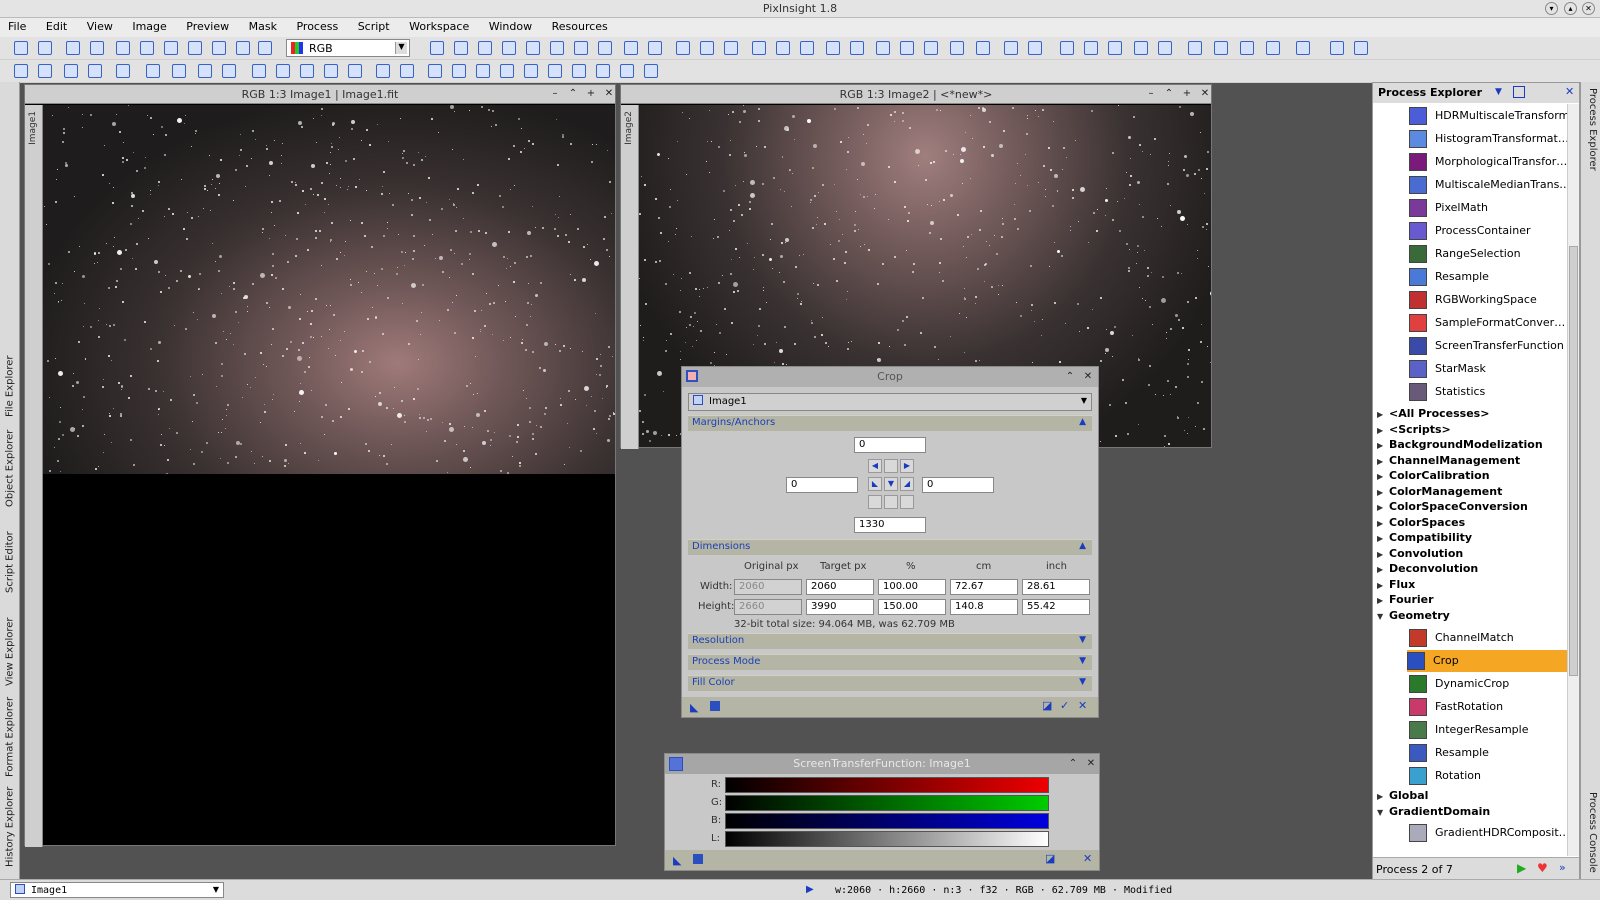  I want to click on toolbar-tool-29-icon, so click(883, 48).